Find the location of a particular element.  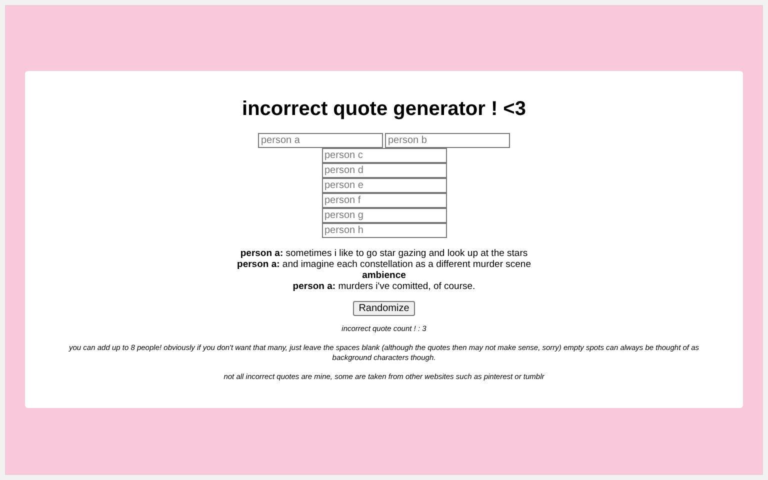

name-input-field: person h is located at coordinates (384, 230).